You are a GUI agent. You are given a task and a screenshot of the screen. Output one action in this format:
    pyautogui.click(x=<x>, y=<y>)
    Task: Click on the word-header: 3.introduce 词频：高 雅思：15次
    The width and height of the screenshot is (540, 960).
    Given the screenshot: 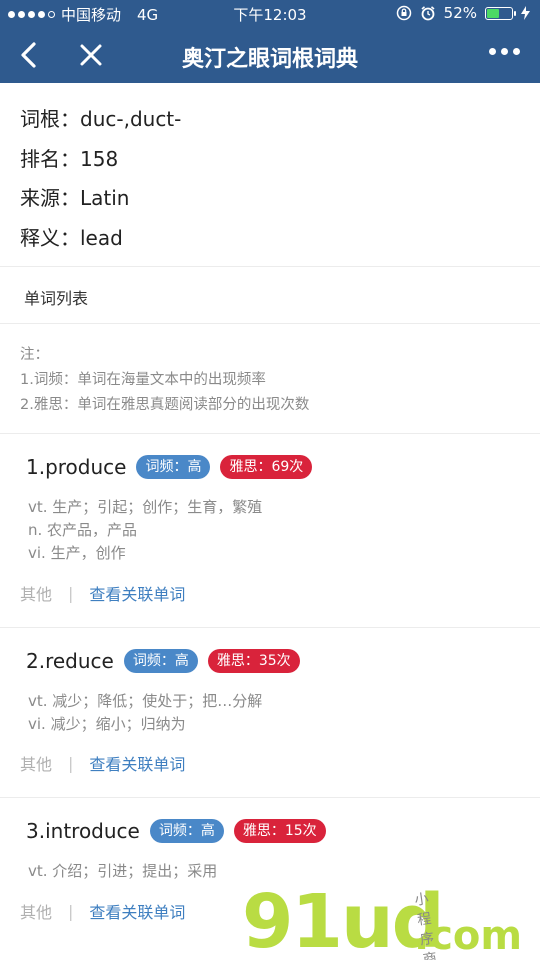 What is the action you would take?
    pyautogui.click(x=181, y=831)
    